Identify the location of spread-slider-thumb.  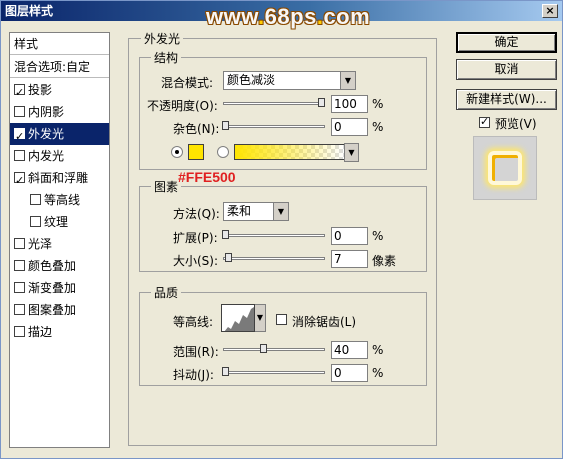
(225, 234).